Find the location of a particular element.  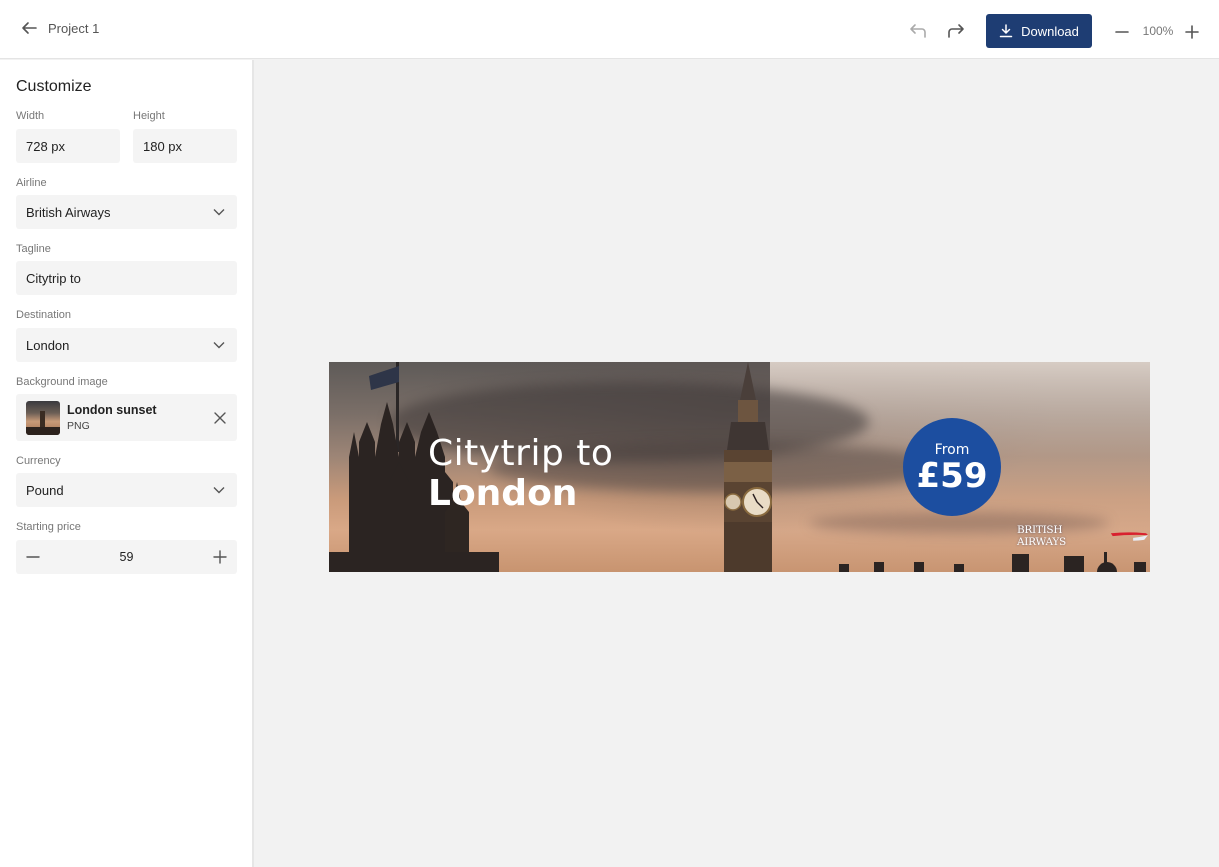

airline-logo: BRITISH AIRWAYS is located at coordinates (1083, 536).